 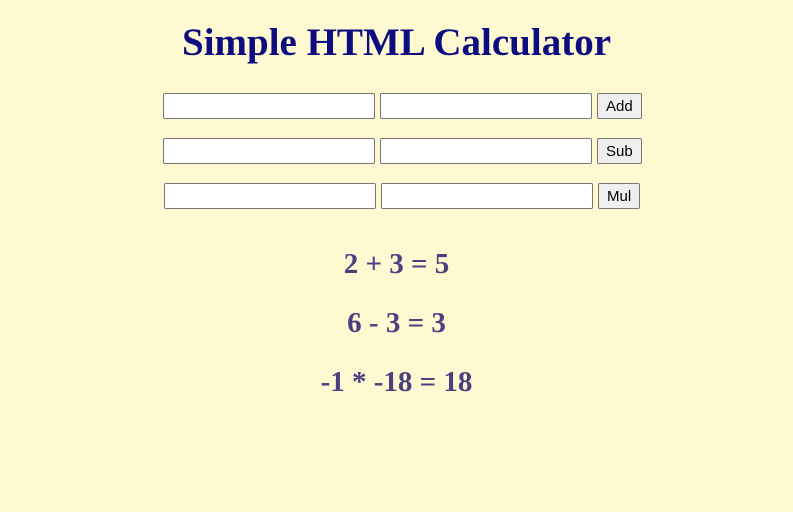 I want to click on sub-button: Sub, so click(x=619, y=151).